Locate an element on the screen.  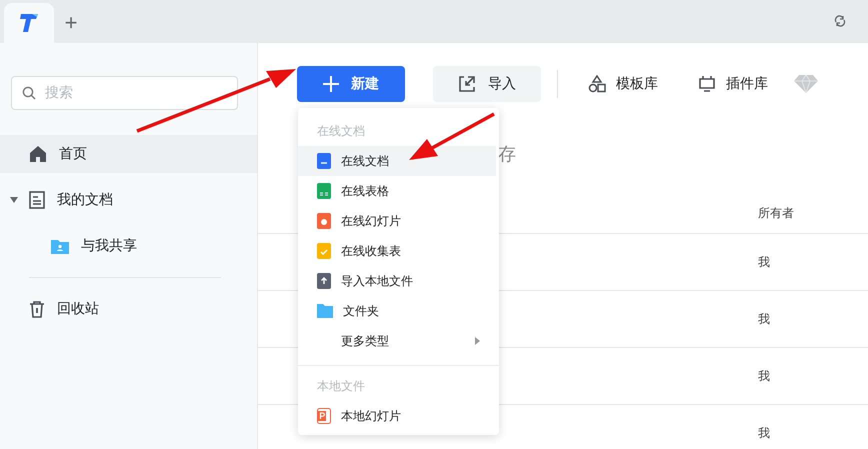
sidebar-item: 首页 is located at coordinates (128, 154).